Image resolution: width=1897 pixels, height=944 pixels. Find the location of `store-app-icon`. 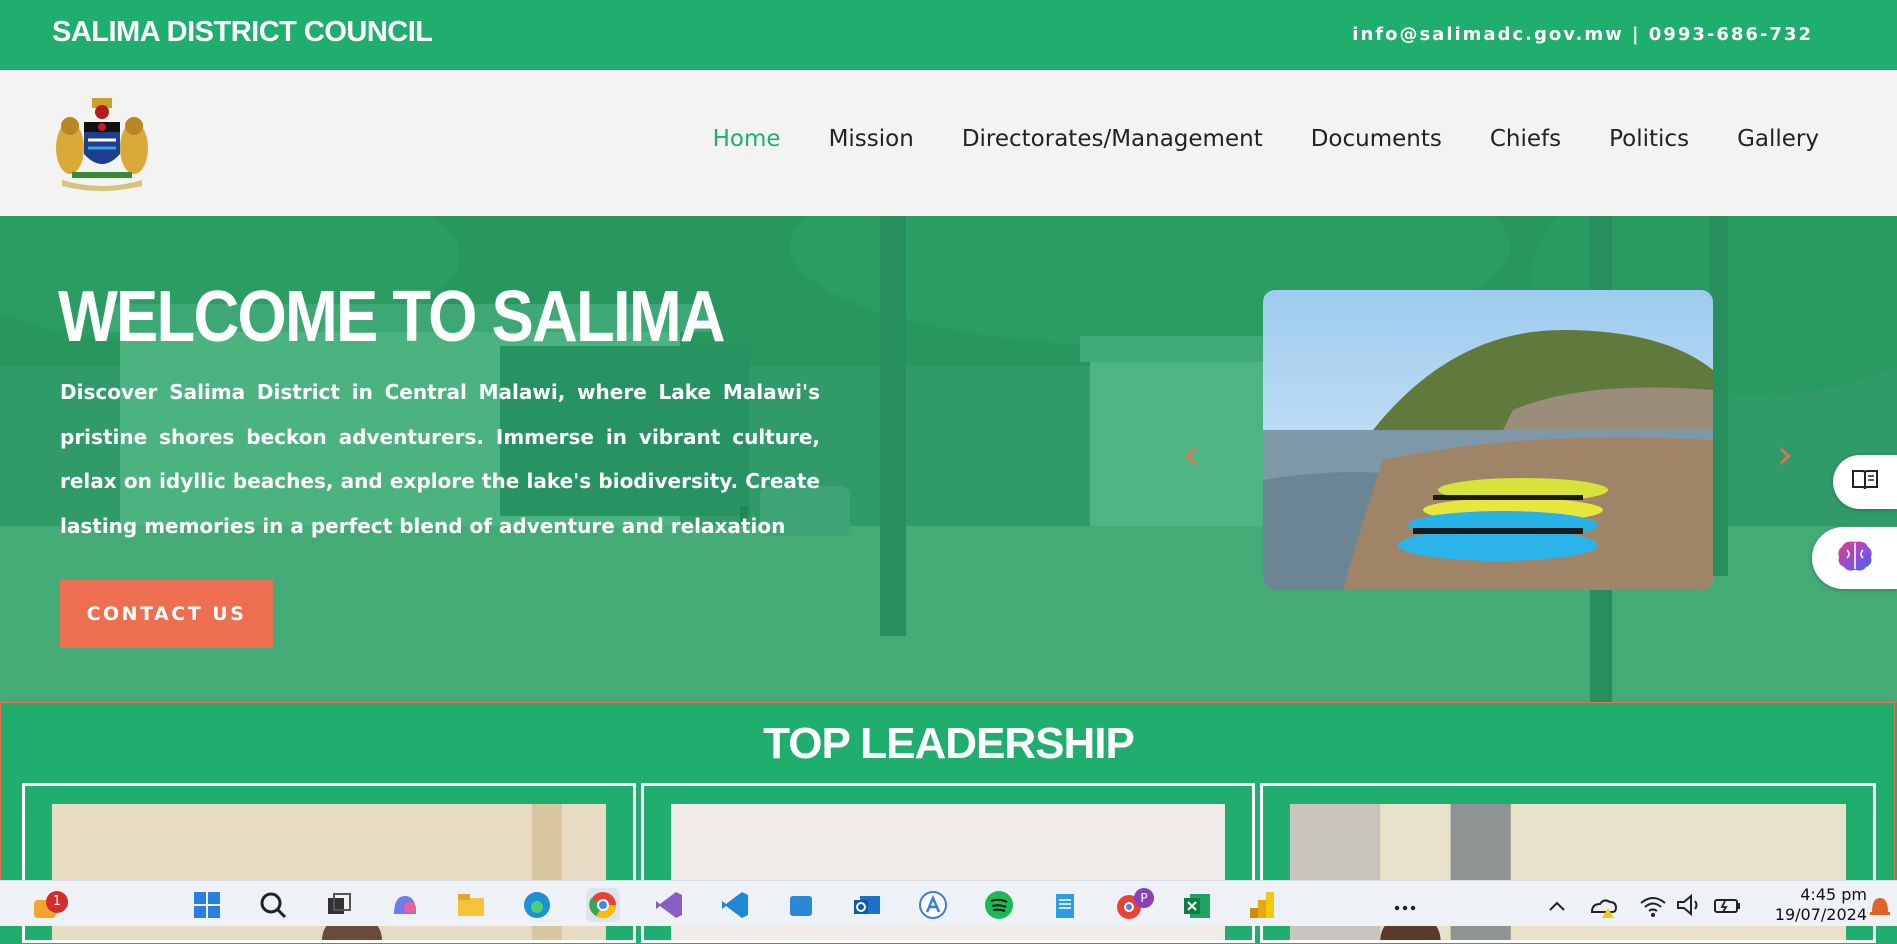

store-app-icon is located at coordinates (801, 905).